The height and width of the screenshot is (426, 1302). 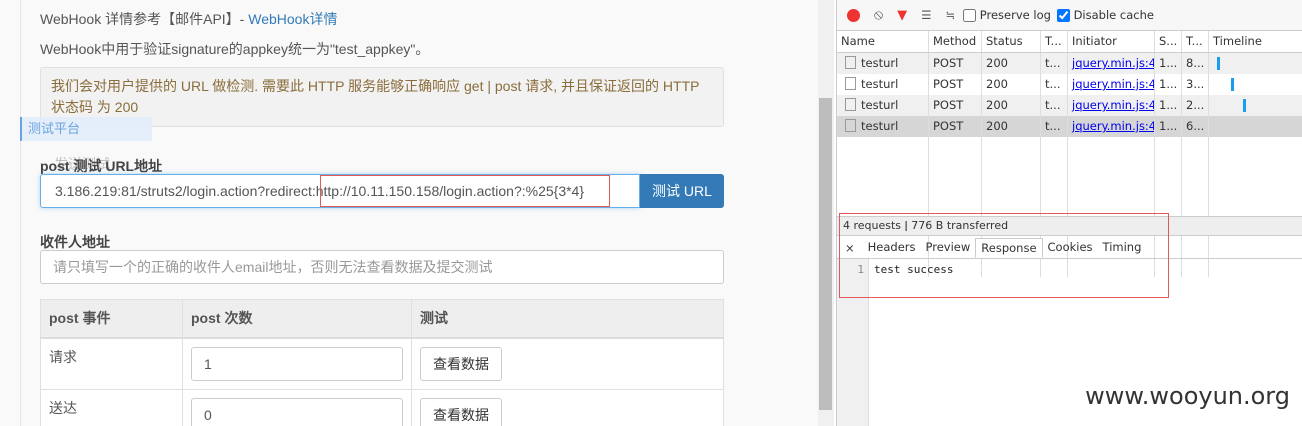 I want to click on event-name: 请求, so click(x=111, y=363).